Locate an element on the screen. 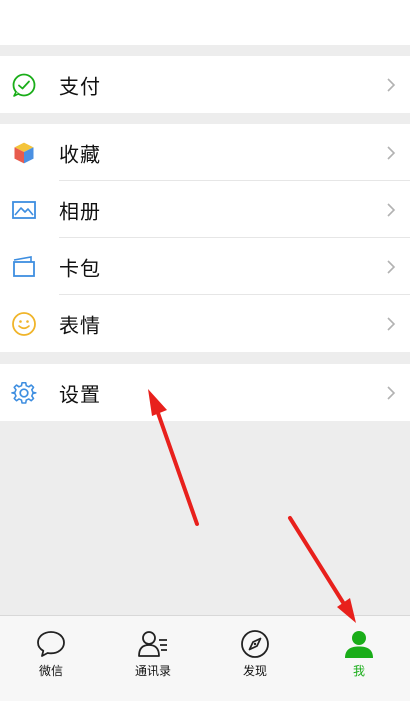 This screenshot has width=410, height=701. menu-item-label: 支付 is located at coordinates (80, 86).